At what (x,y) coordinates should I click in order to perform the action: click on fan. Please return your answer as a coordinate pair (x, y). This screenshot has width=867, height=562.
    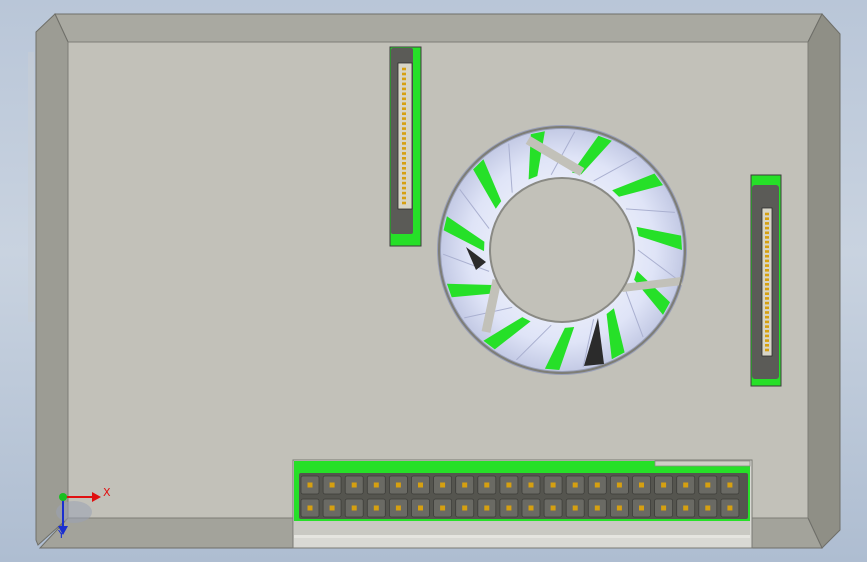
    Looking at the image, I should click on (562, 250).